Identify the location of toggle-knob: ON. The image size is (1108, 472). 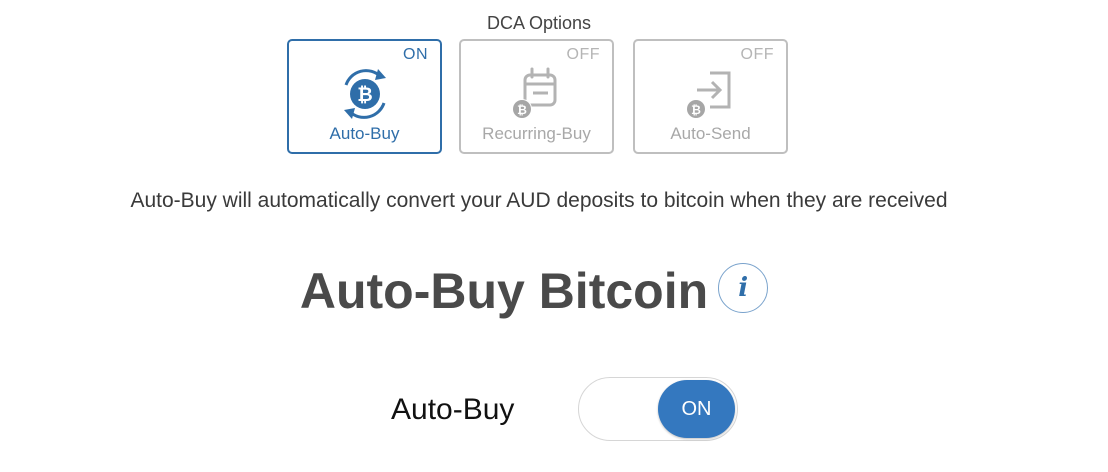
(696, 409).